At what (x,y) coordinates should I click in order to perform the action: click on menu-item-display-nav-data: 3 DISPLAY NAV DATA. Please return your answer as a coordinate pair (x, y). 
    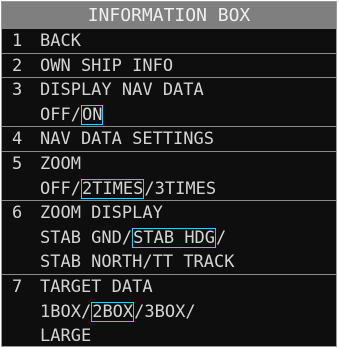
    Looking at the image, I should click on (169, 90).